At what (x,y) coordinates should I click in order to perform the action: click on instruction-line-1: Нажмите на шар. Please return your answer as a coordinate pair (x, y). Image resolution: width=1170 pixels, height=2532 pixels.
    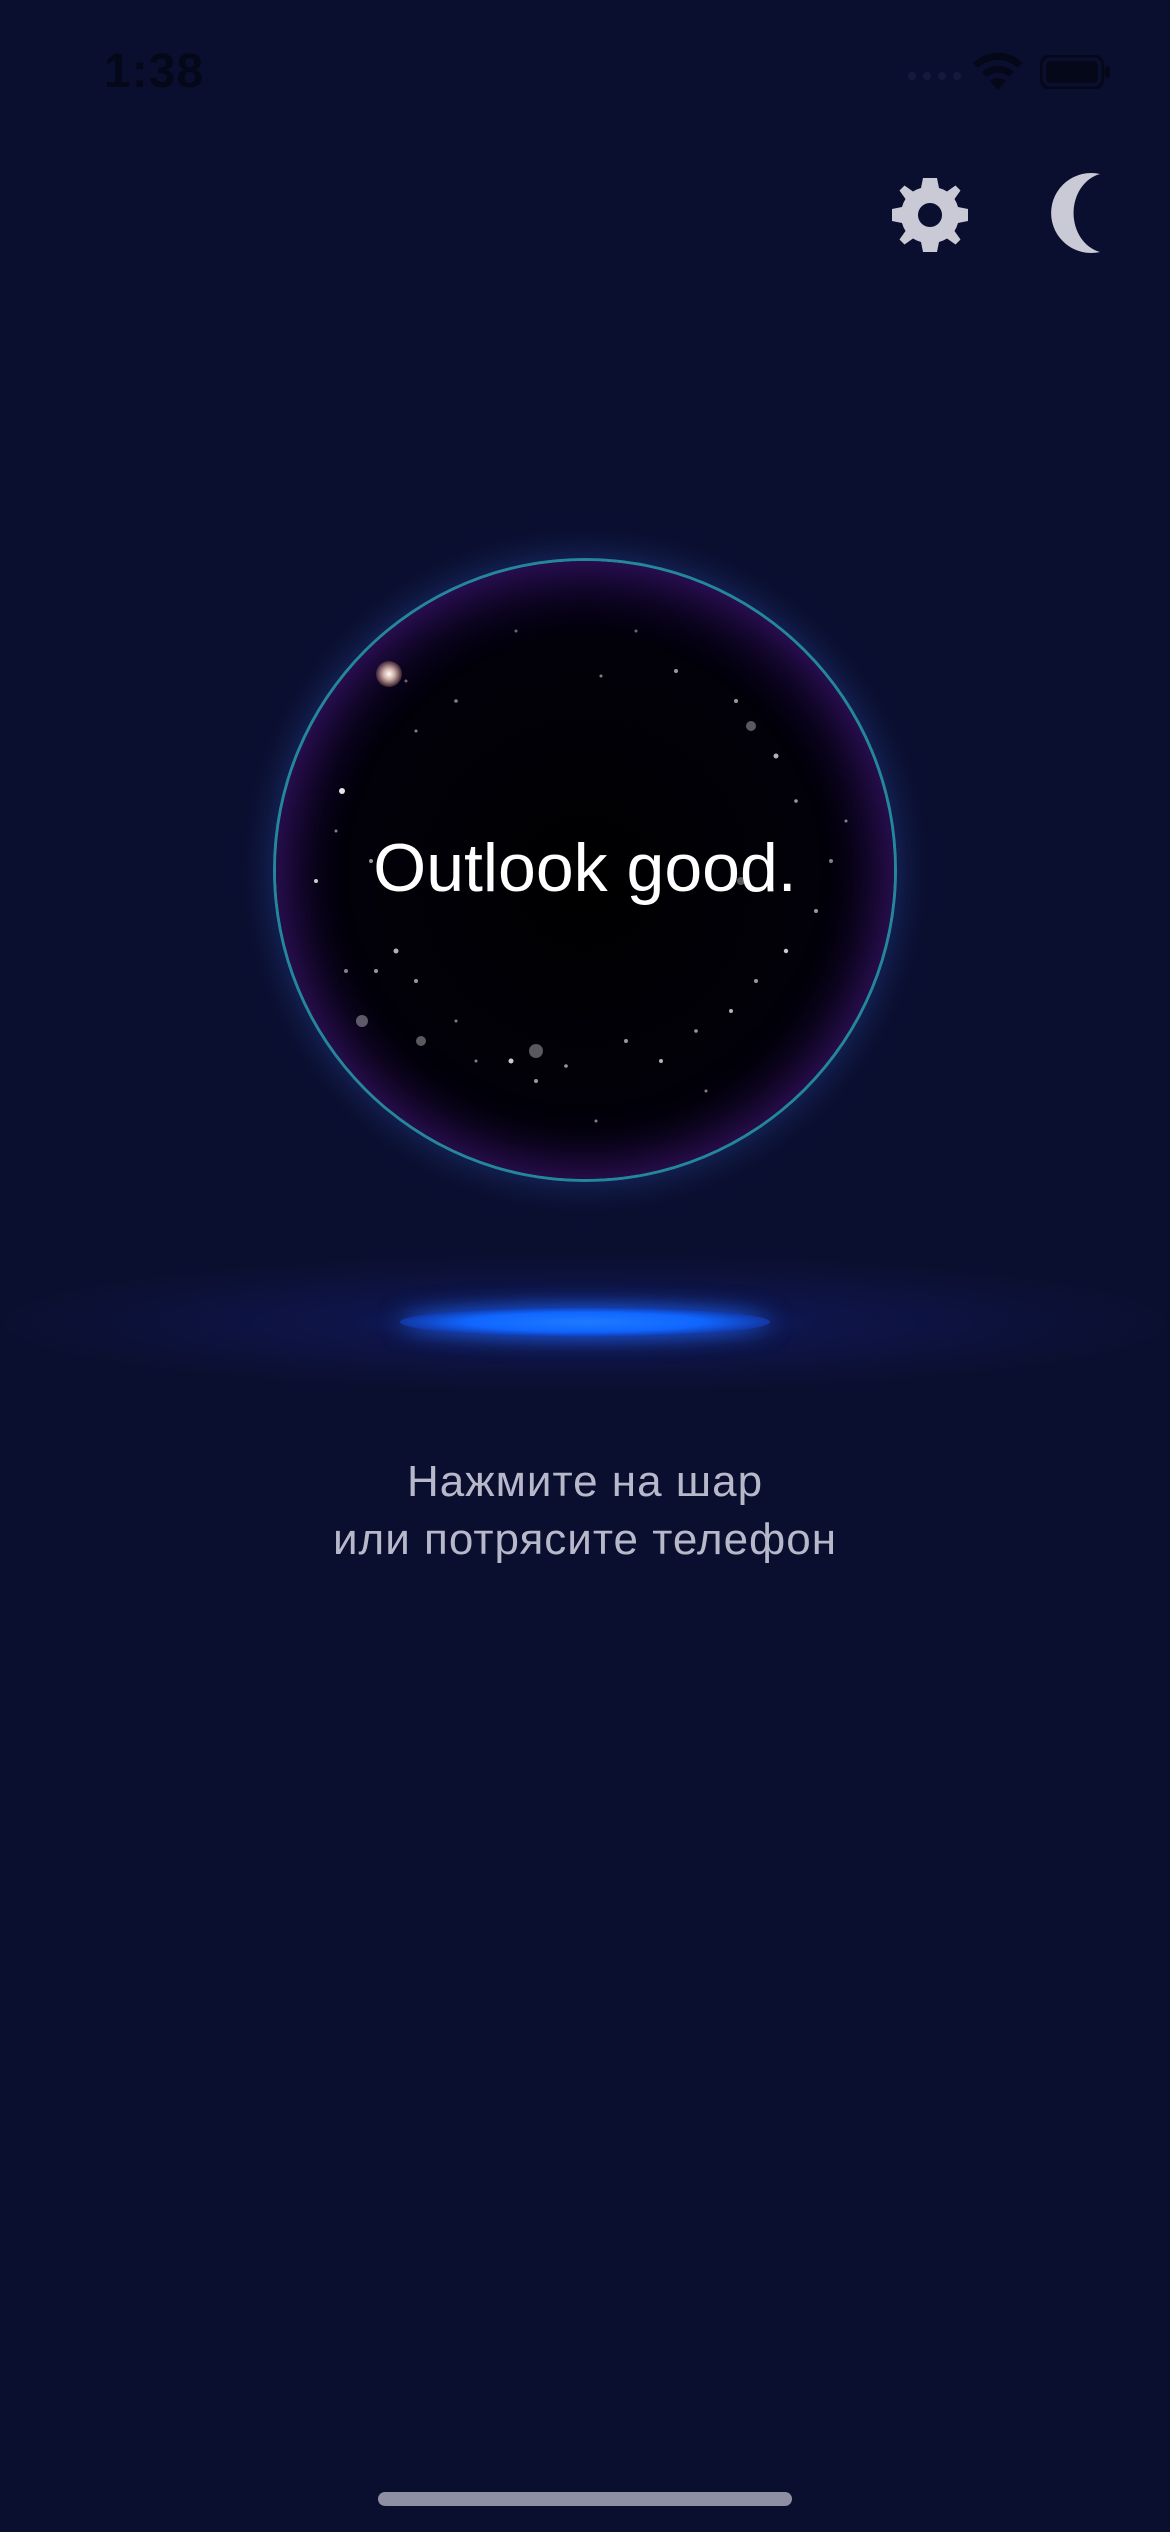
    Looking at the image, I should click on (585, 1481).